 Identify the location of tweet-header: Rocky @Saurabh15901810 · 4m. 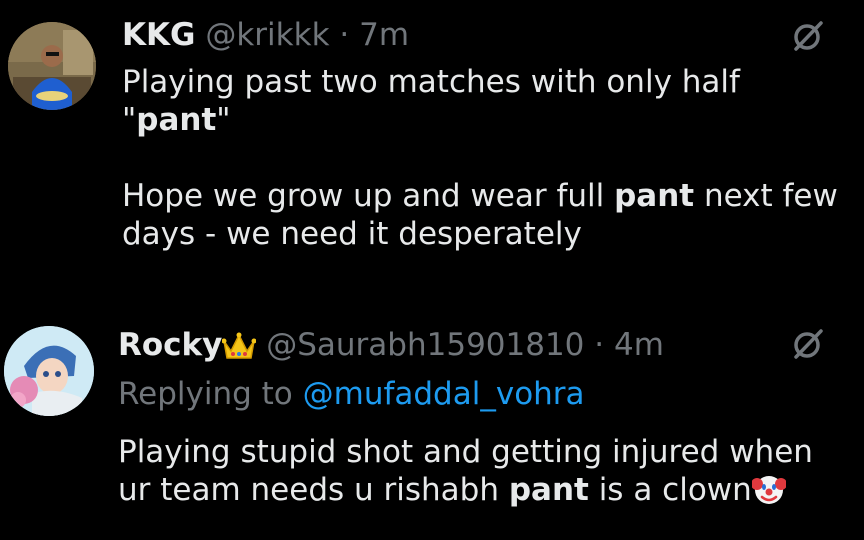
(391, 348).